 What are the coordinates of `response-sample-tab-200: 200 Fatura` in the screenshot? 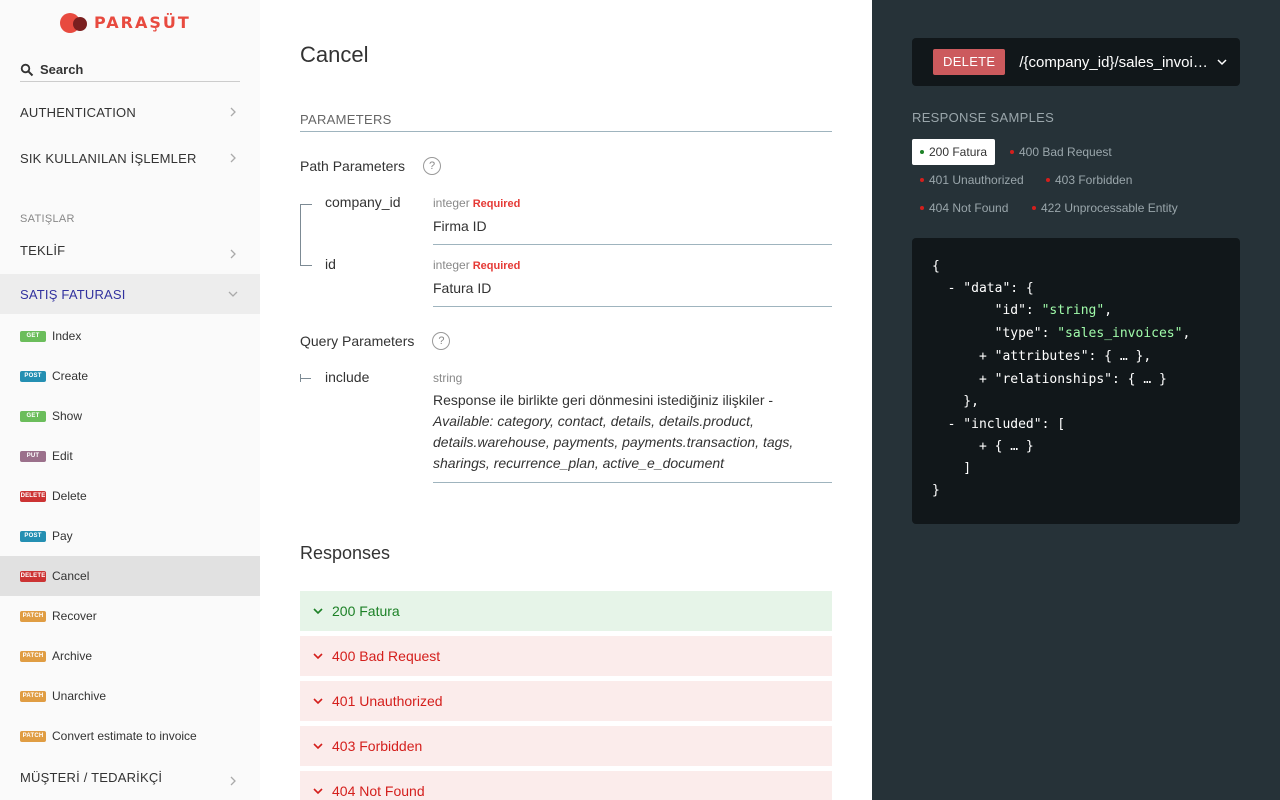 It's located at (954, 152).